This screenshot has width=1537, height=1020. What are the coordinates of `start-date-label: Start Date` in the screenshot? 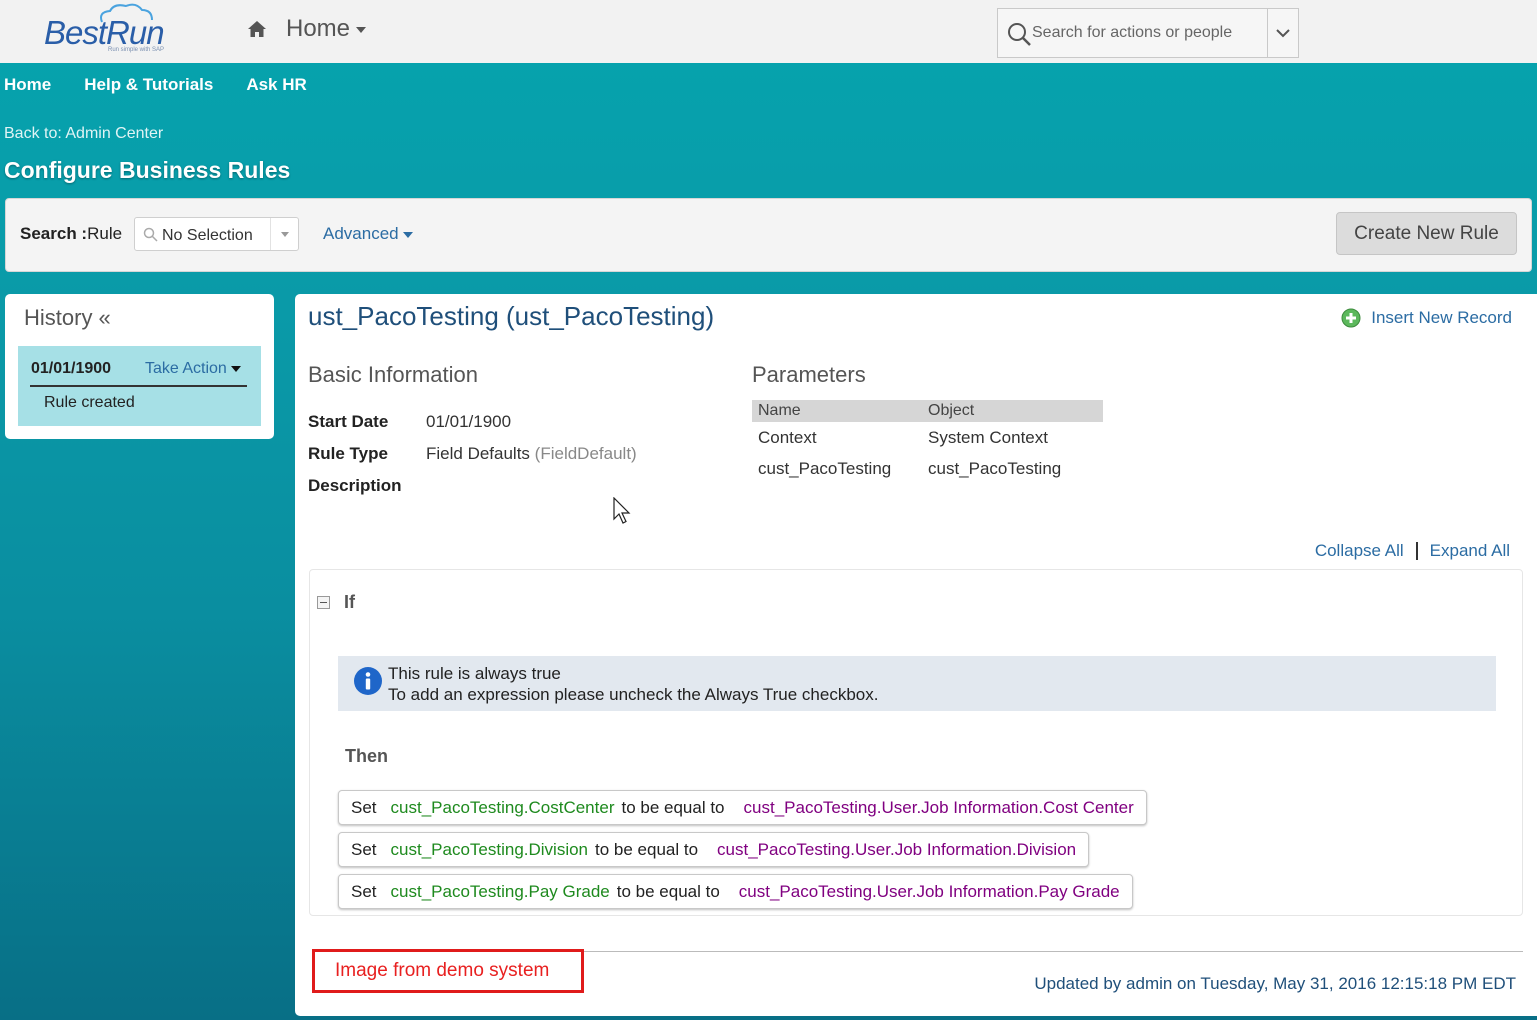 It's located at (348, 421).